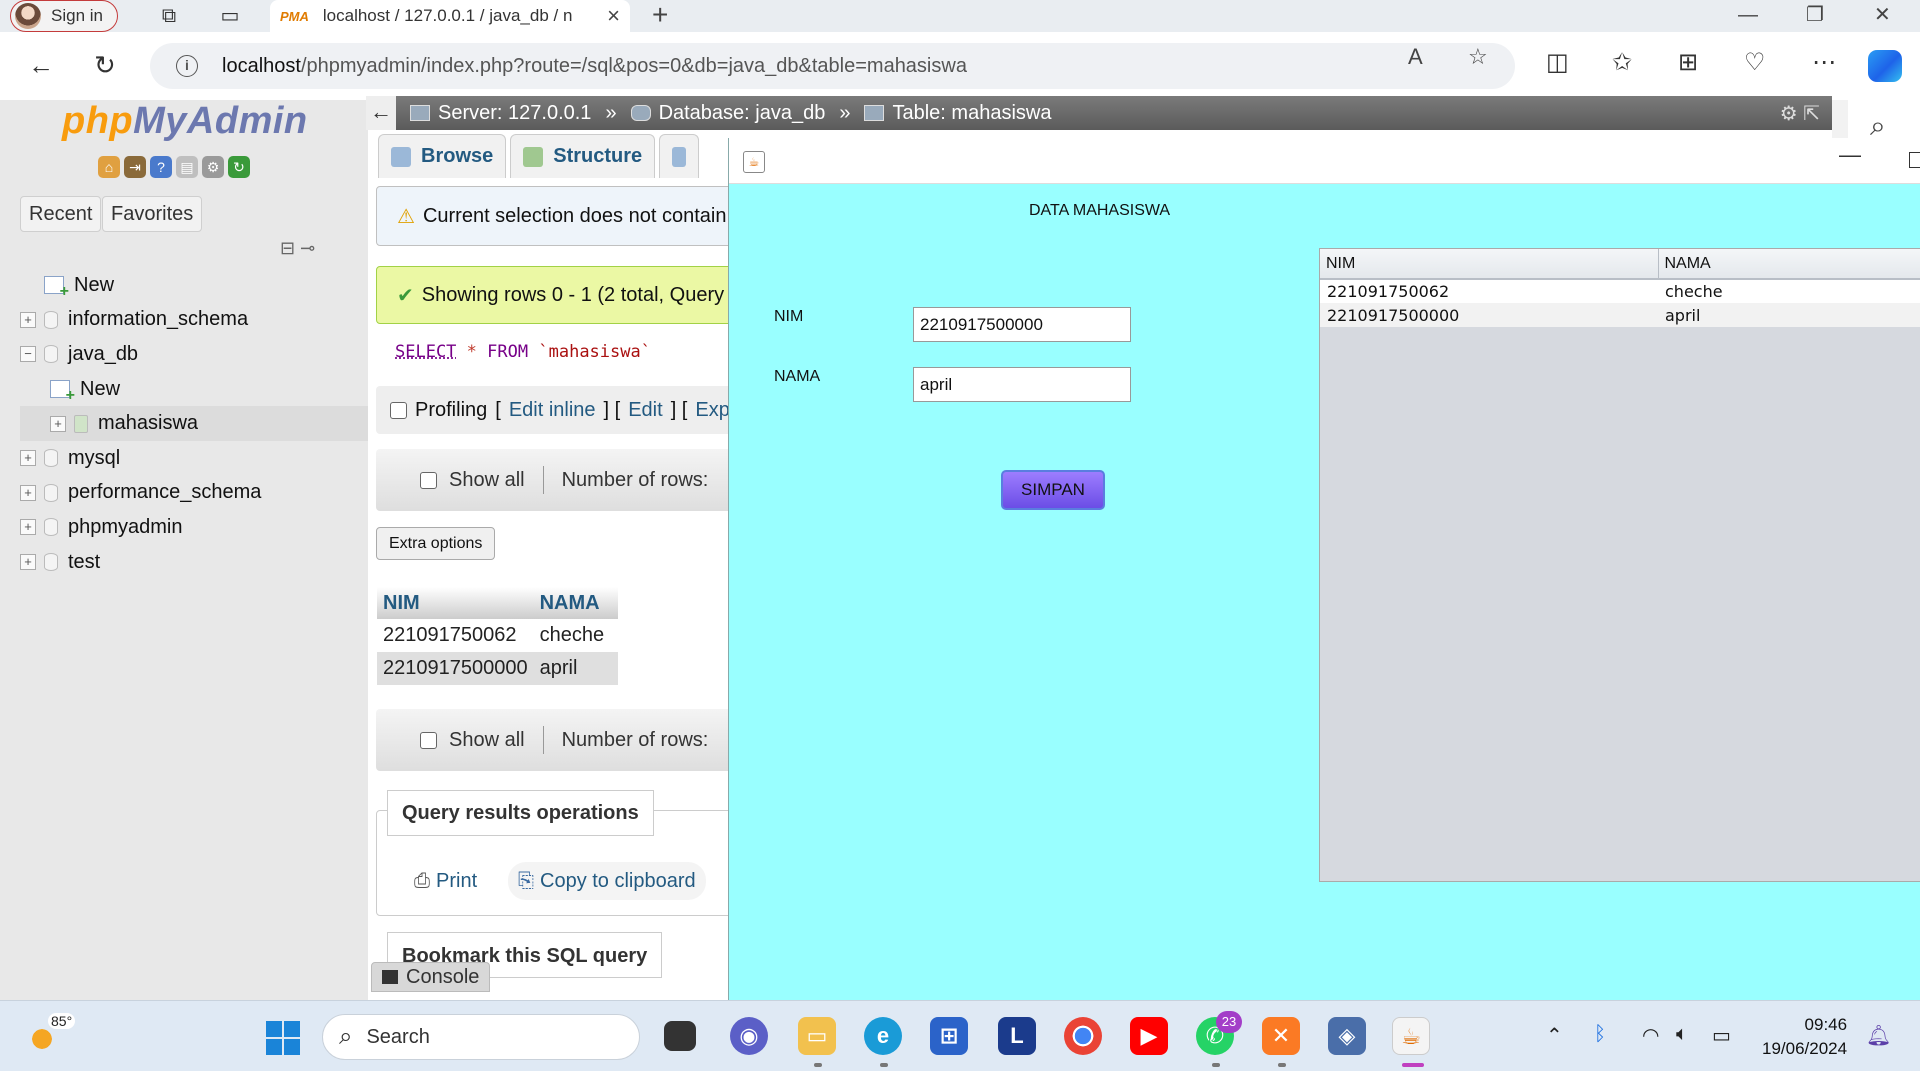  I want to click on tree-item-java-db: − java_db, so click(194, 354).